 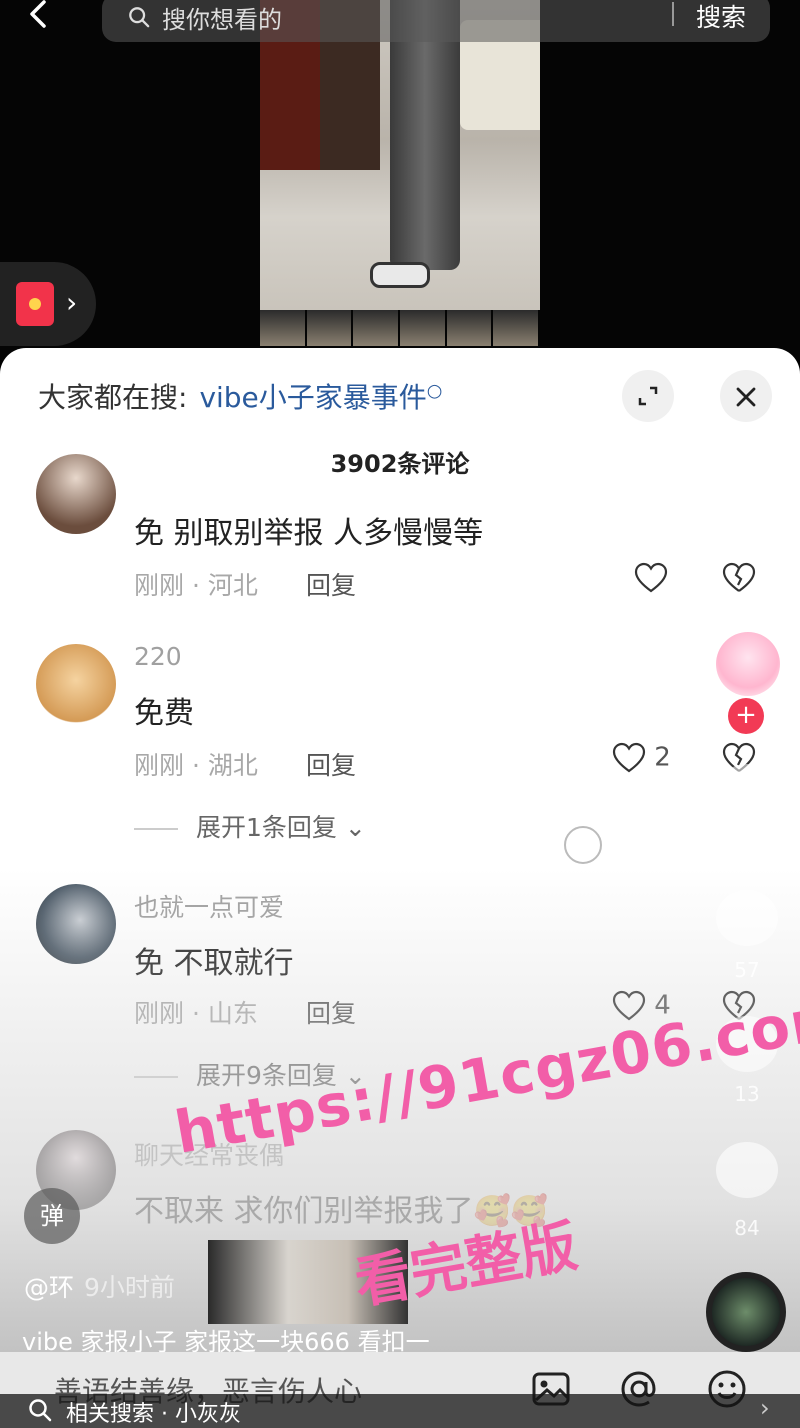 I want to click on related-search-label: 相关搜索 · 小灰灰, so click(x=153, y=1414).